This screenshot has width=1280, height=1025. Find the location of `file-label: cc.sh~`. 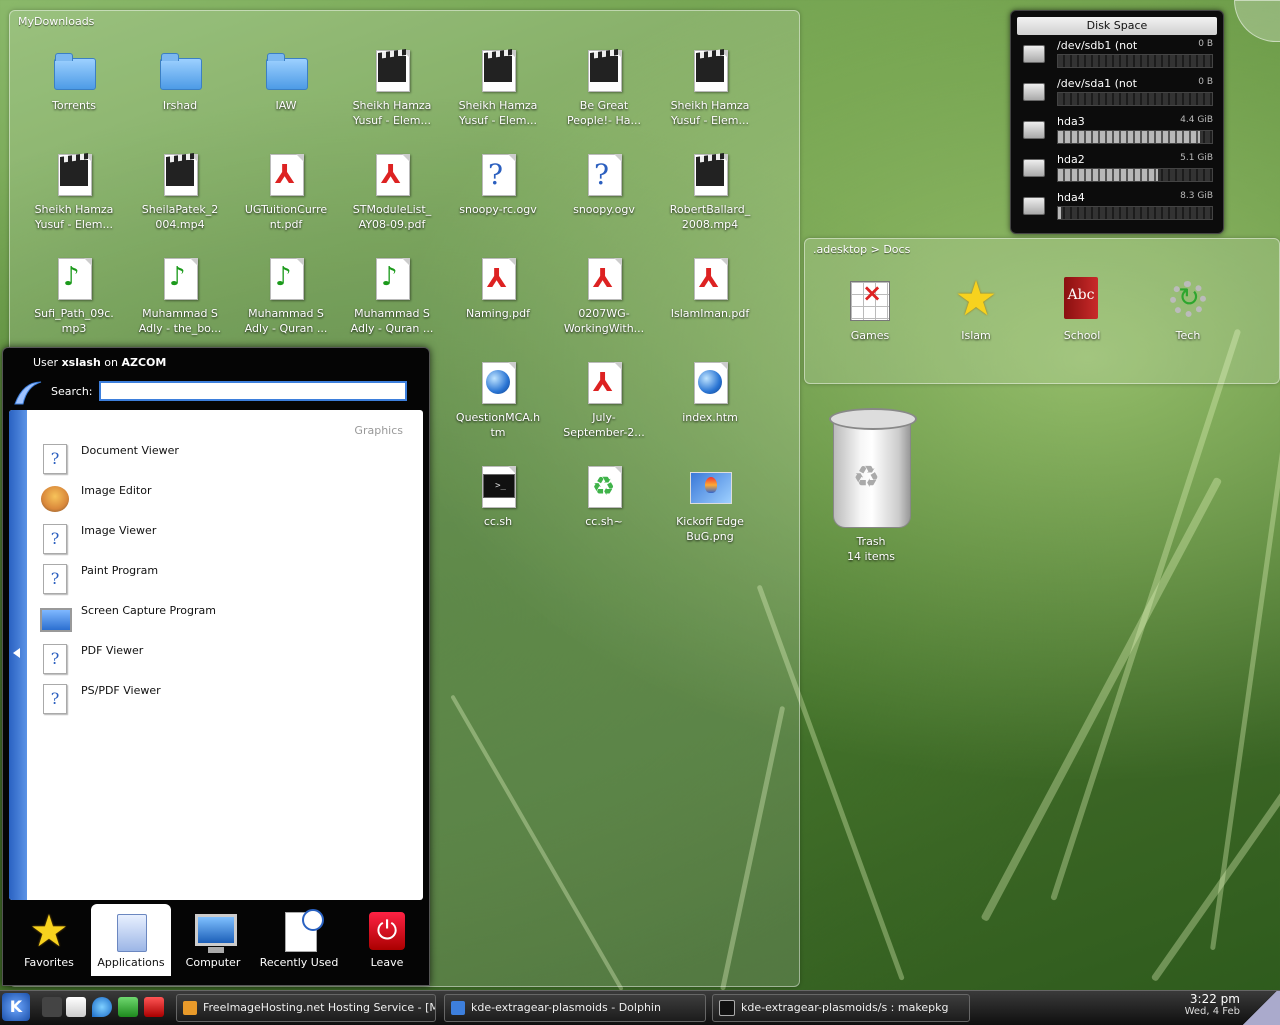

file-label: cc.sh~ is located at coordinates (604, 521).